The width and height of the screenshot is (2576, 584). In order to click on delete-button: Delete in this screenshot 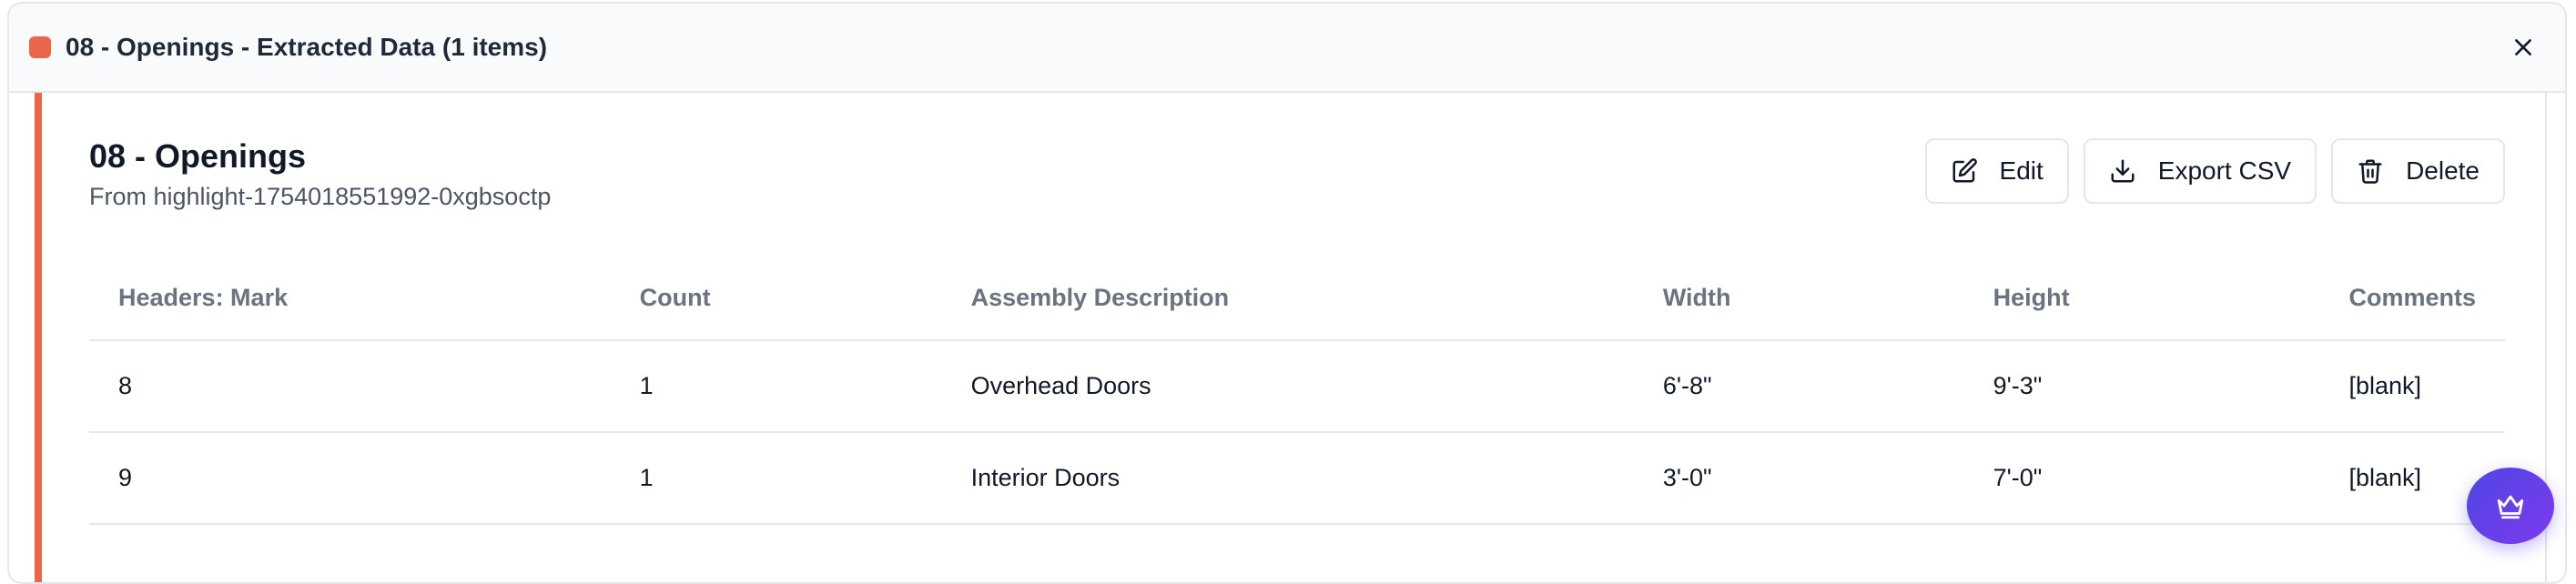, I will do `click(2418, 171)`.